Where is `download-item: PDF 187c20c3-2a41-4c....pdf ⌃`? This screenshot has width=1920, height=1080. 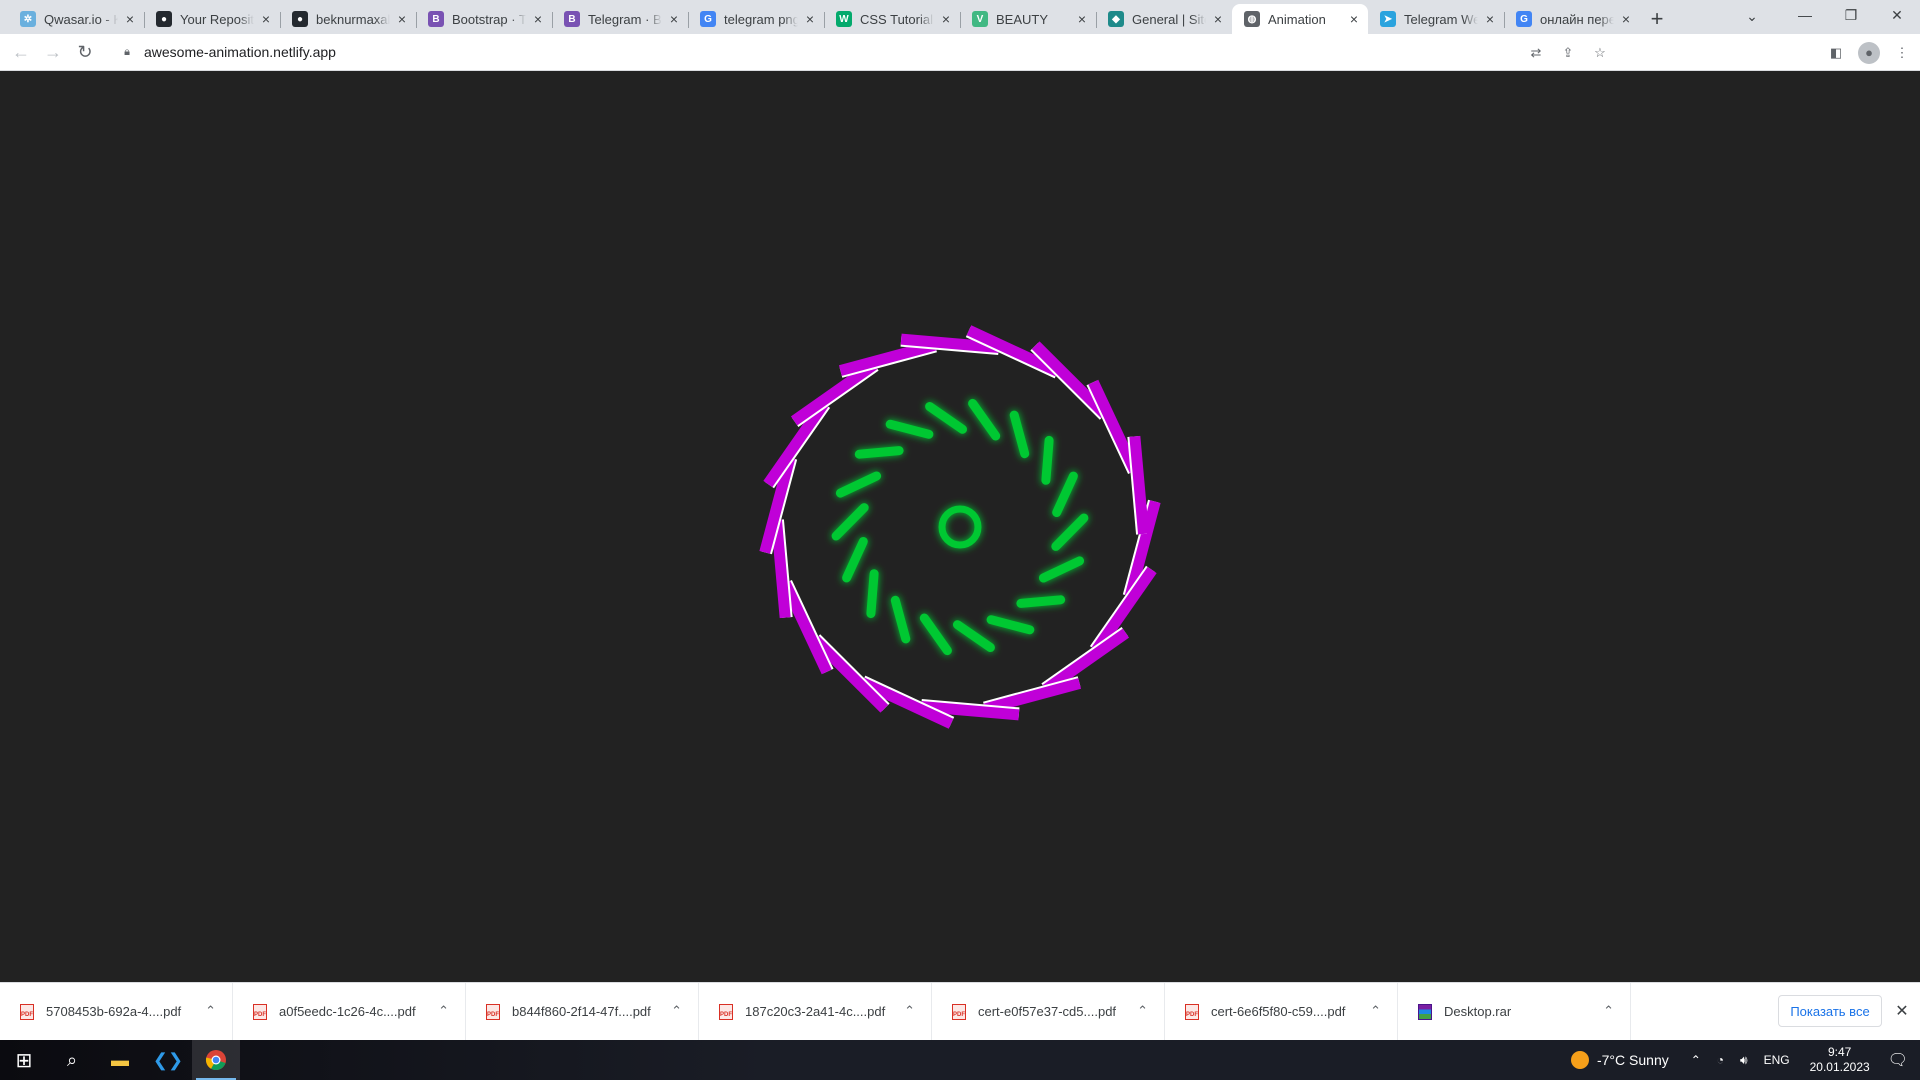 download-item: PDF 187c20c3-2a41-4c....pdf ⌃ is located at coordinates (815, 1011).